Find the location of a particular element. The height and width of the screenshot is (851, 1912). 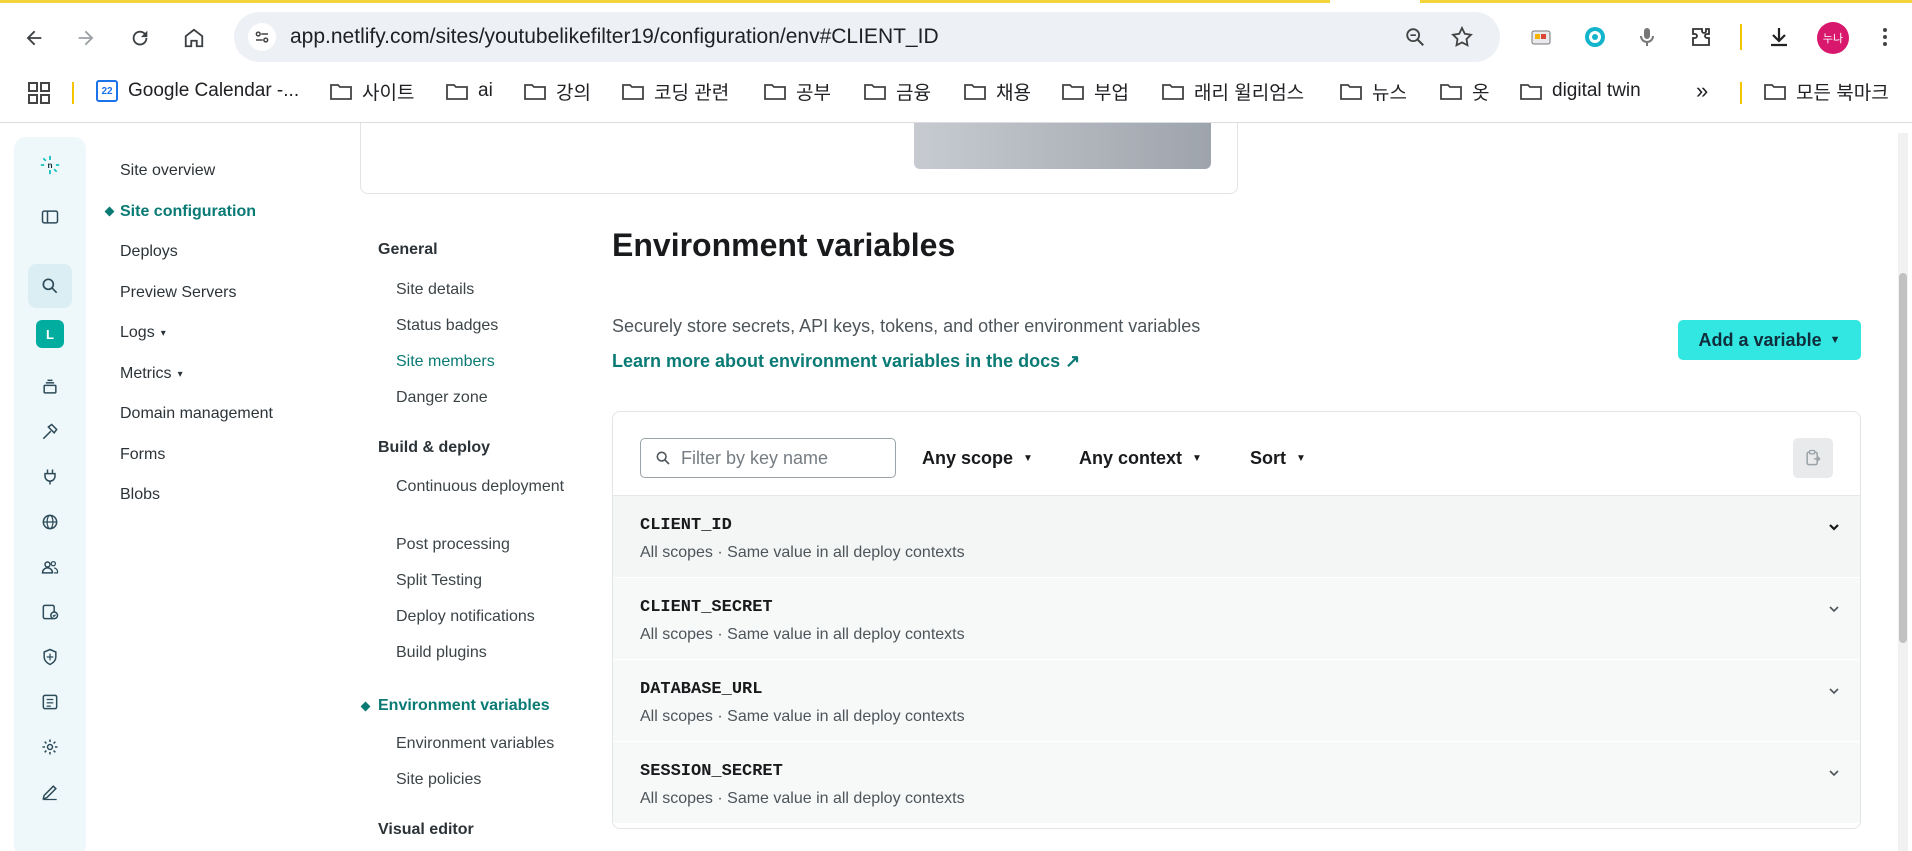

filter-field is located at coordinates (768, 458).